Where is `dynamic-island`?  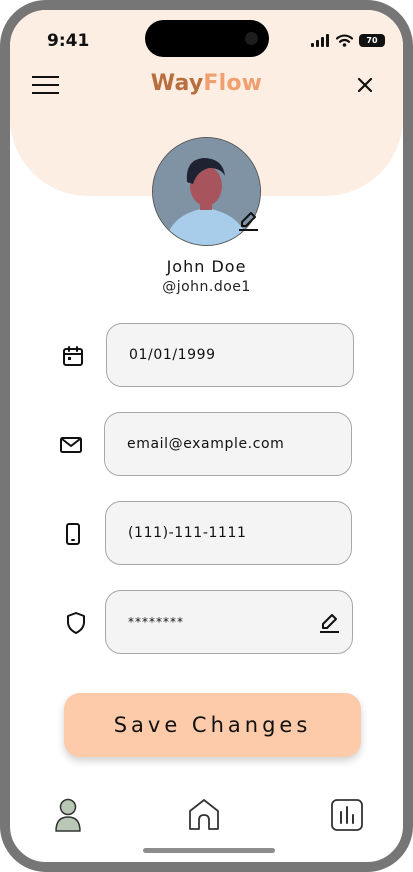
dynamic-island is located at coordinates (207, 38).